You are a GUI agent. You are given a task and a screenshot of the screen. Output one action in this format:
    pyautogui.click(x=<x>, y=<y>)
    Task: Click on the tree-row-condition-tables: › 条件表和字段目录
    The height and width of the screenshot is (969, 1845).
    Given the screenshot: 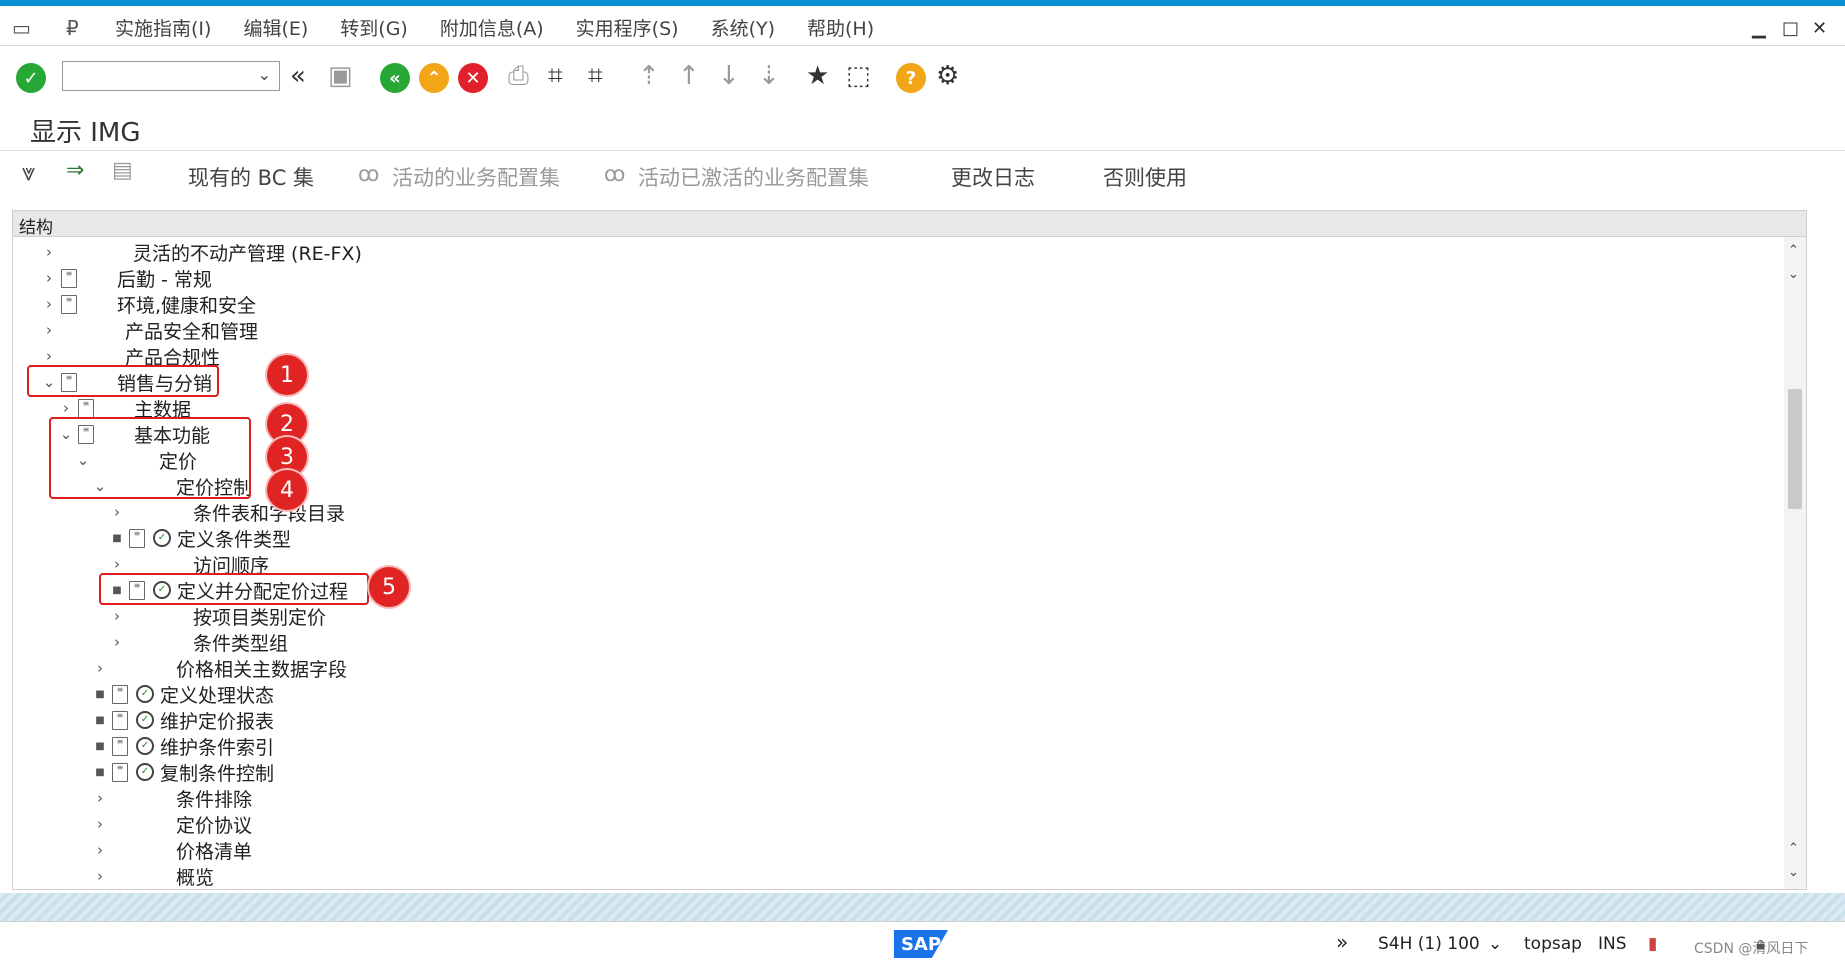 What is the action you would take?
    pyautogui.click(x=227, y=512)
    